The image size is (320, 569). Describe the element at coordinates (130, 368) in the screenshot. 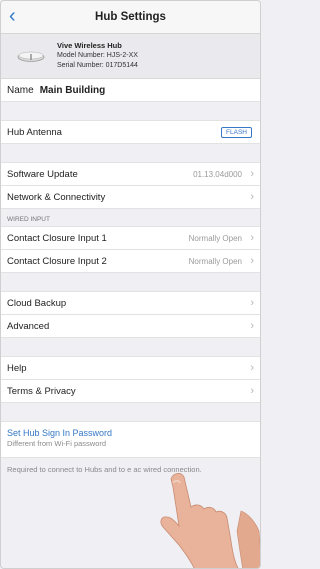

I see `help-row: Help ›` at that location.